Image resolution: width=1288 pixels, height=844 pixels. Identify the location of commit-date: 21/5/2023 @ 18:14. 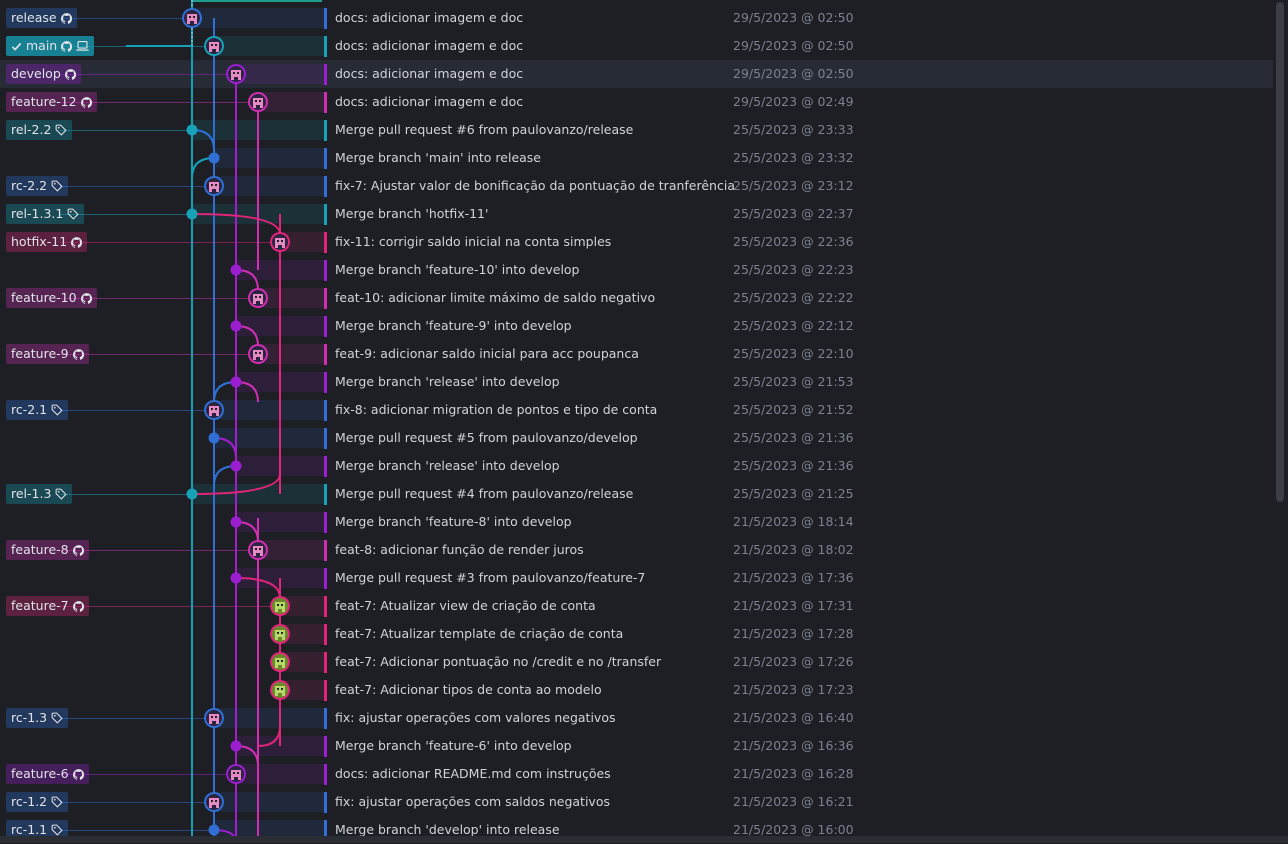
(793, 521).